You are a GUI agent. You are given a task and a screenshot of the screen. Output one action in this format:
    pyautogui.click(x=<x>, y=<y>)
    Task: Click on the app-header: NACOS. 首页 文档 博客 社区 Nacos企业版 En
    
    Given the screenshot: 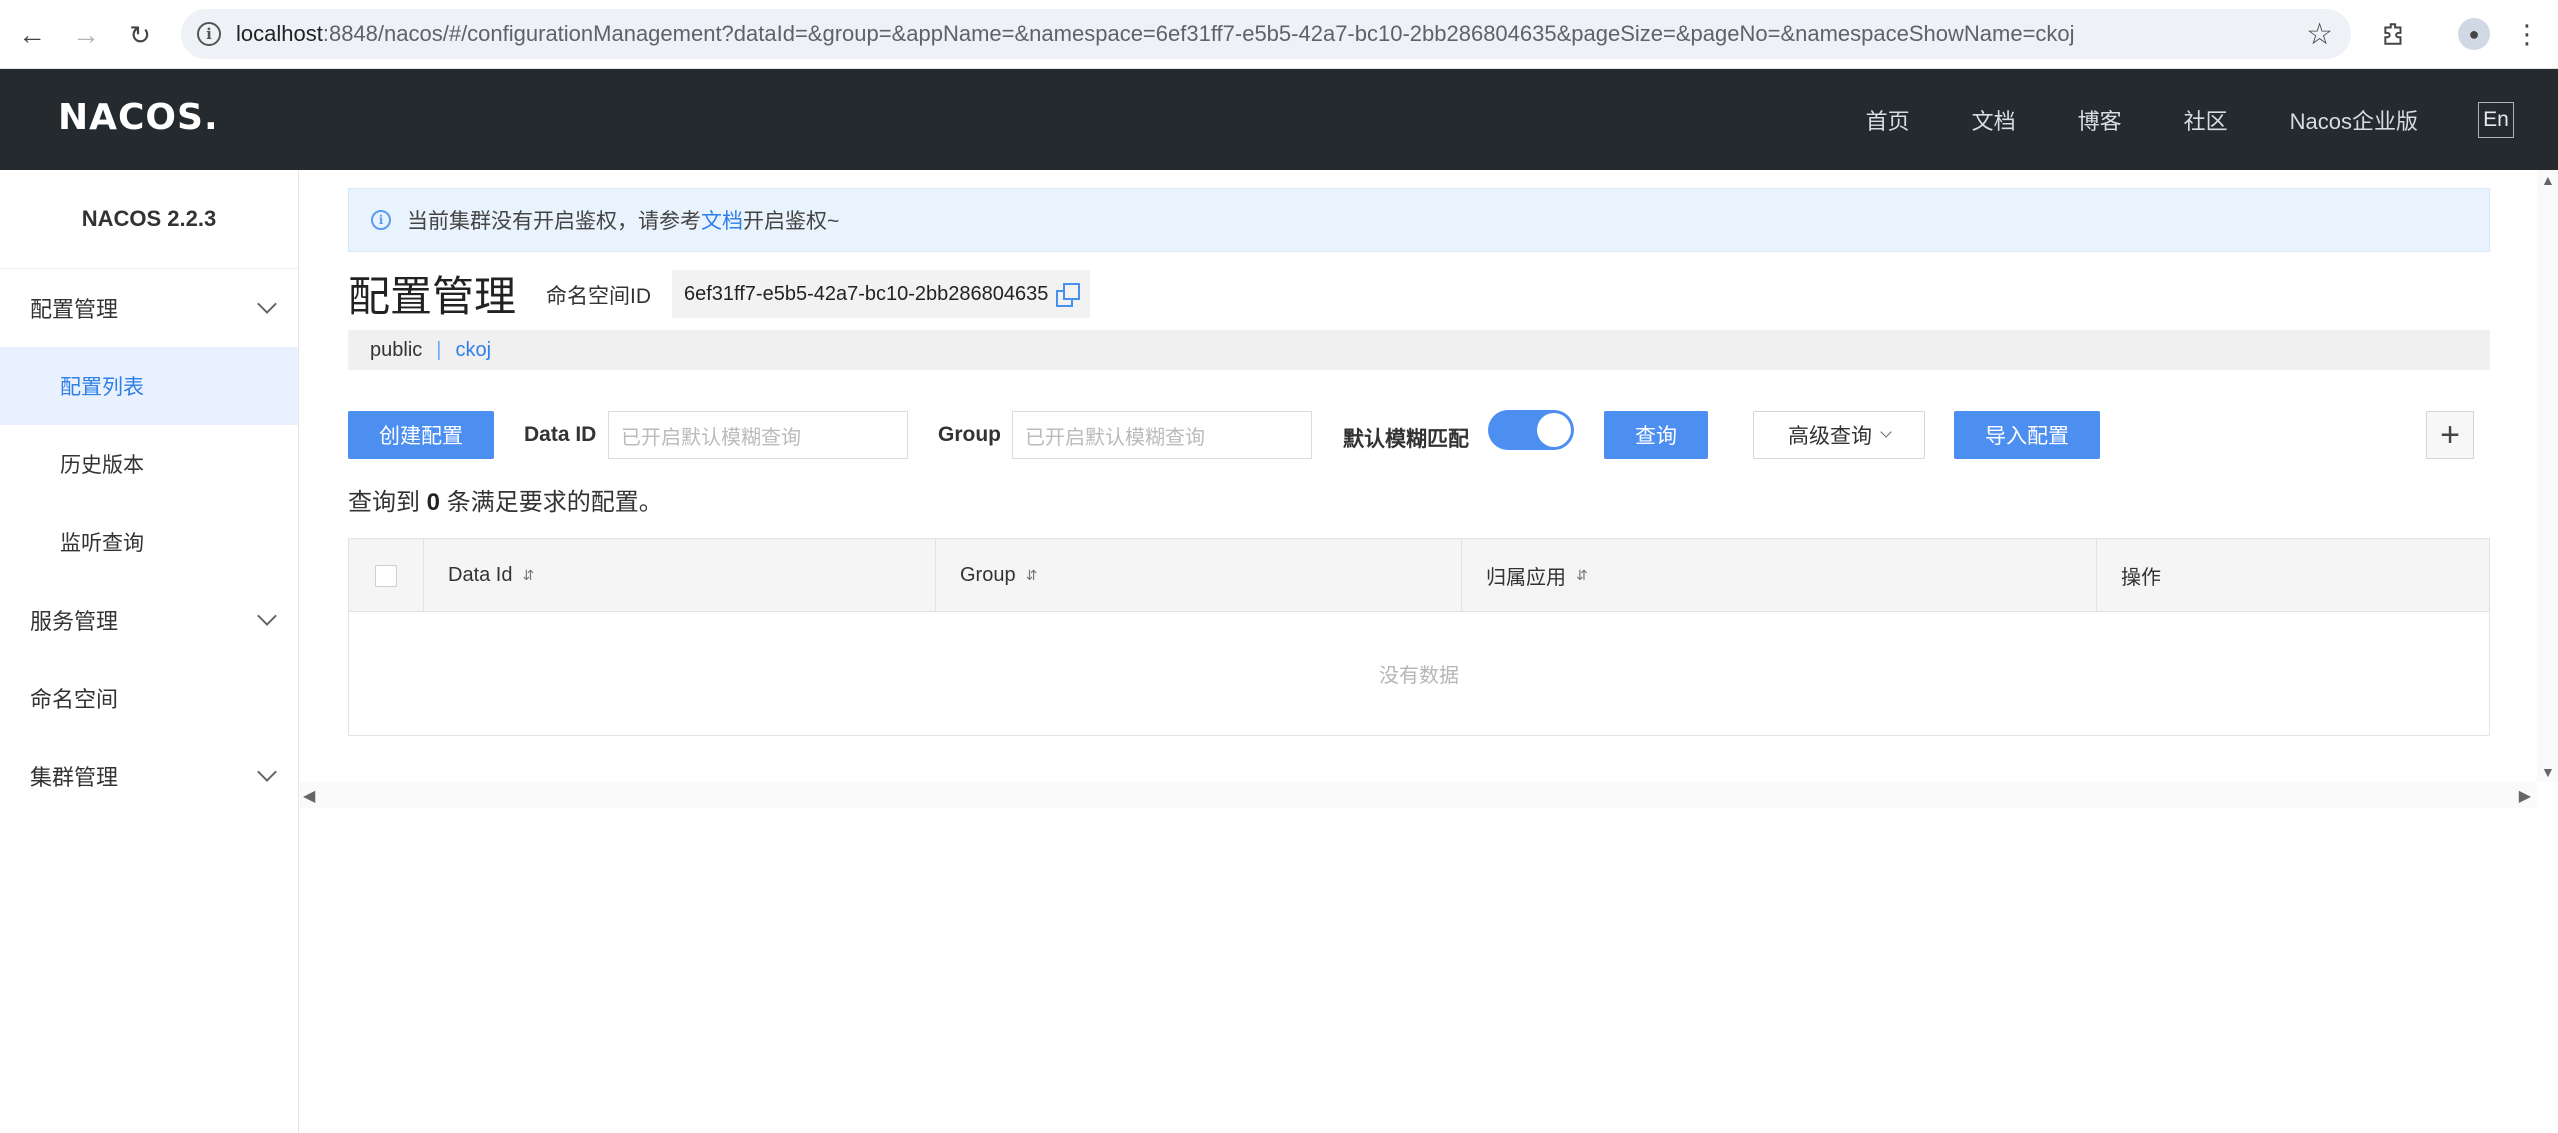 What is the action you would take?
    pyautogui.click(x=1279, y=119)
    